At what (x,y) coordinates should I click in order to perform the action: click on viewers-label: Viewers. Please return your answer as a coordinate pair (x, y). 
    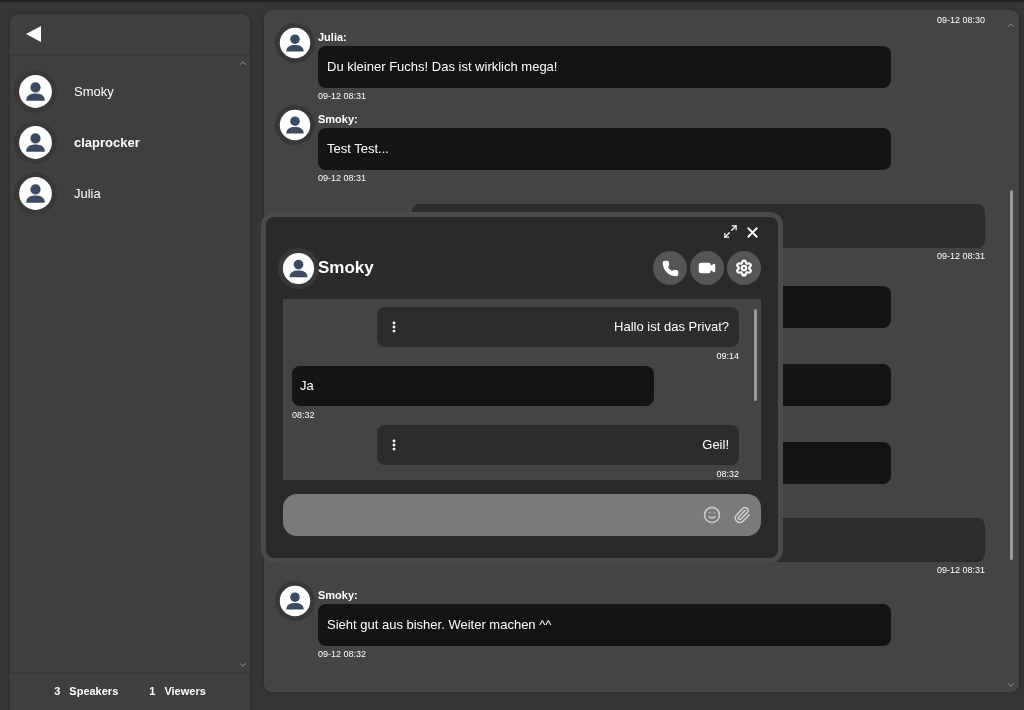
    Looking at the image, I should click on (185, 691).